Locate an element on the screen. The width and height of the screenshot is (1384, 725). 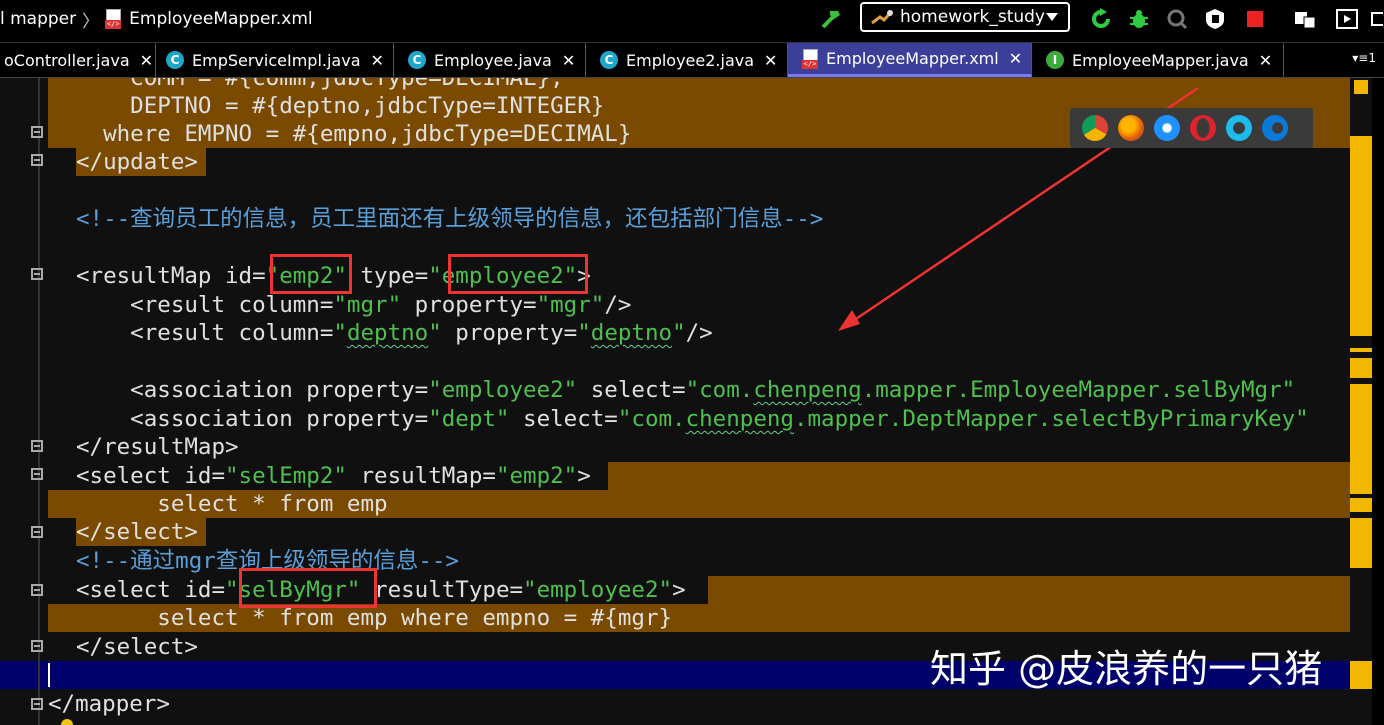
tab-label: EmployeeMapper.xml is located at coordinates (912, 58).